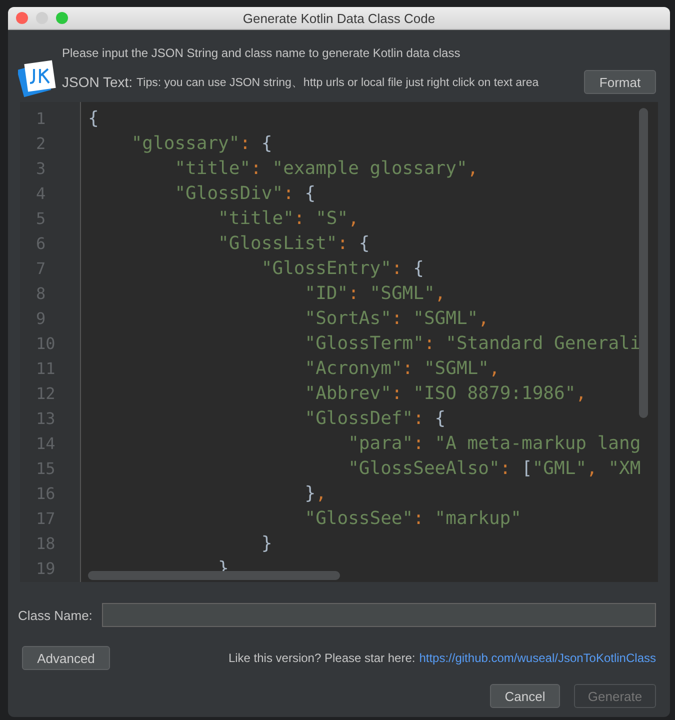 The image size is (675, 720). Describe the element at coordinates (294, 244) in the screenshot. I see `code-line: "GlossList": {` at that location.